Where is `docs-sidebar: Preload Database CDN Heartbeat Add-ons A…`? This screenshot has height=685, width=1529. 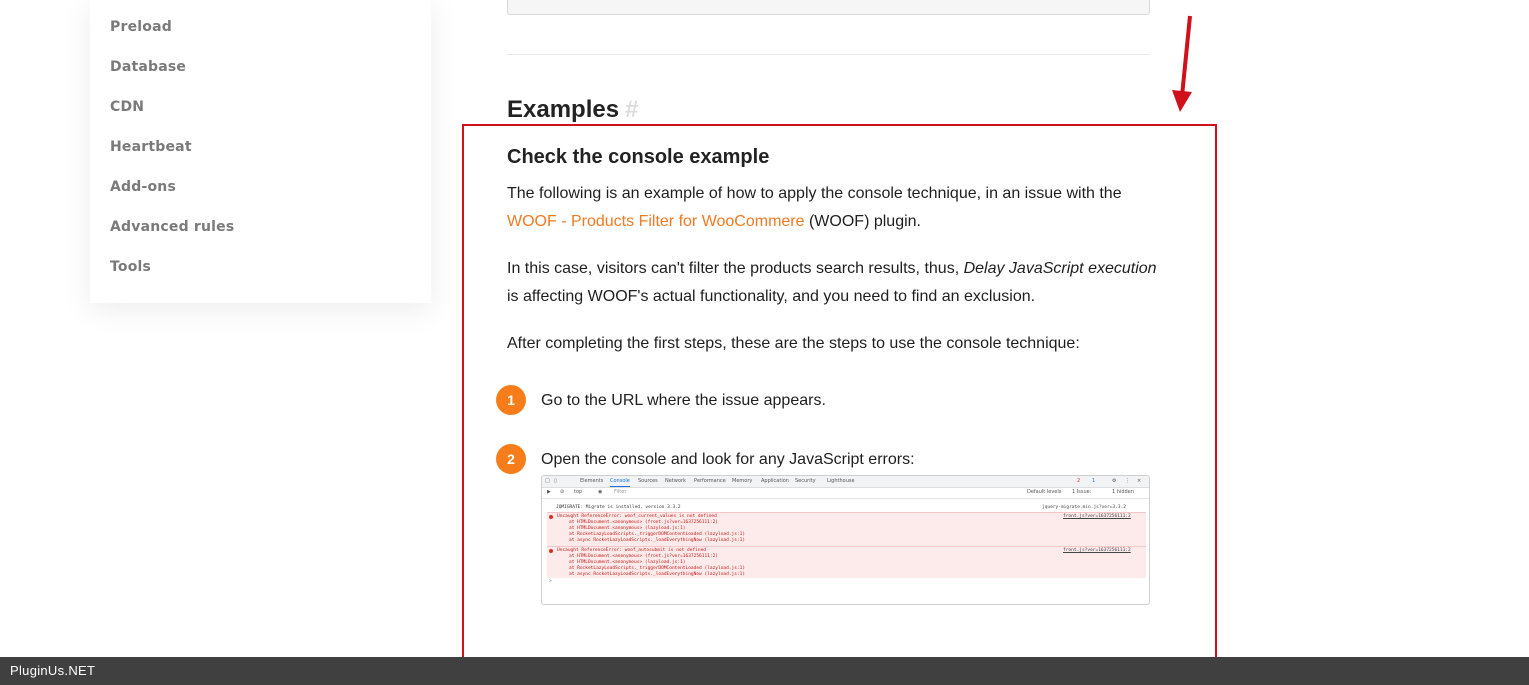 docs-sidebar: Preload Database CDN Heartbeat Add-ons A… is located at coordinates (260, 151).